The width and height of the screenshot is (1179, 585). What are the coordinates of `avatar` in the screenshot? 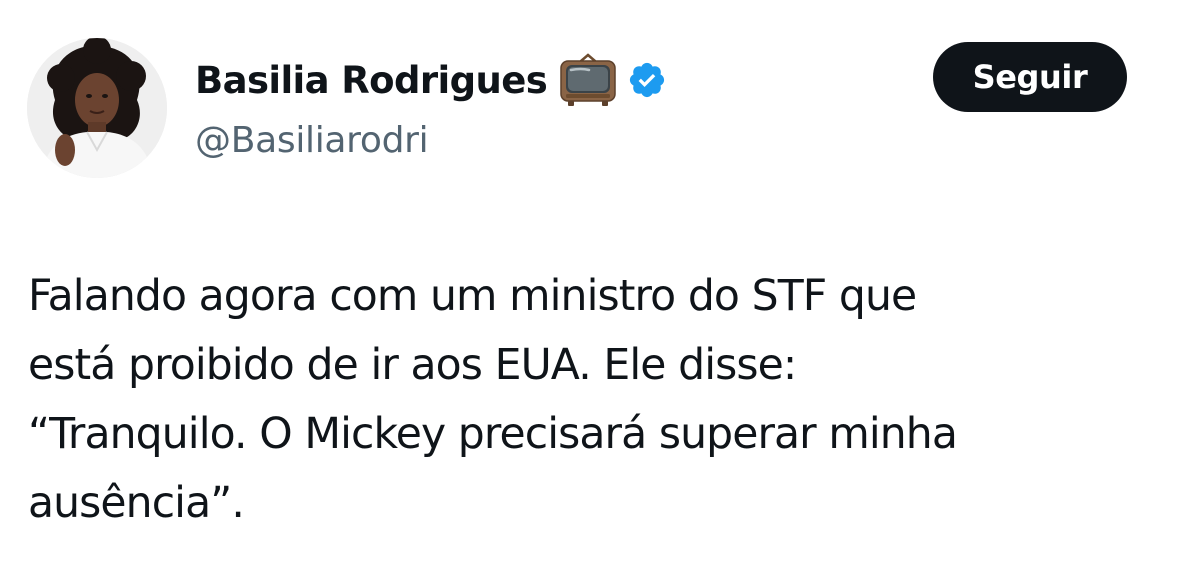 It's located at (97, 108).